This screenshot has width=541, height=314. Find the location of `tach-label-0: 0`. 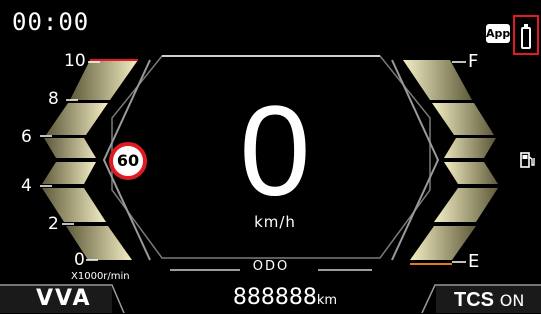

tach-label-0: 0 is located at coordinates (79, 260).